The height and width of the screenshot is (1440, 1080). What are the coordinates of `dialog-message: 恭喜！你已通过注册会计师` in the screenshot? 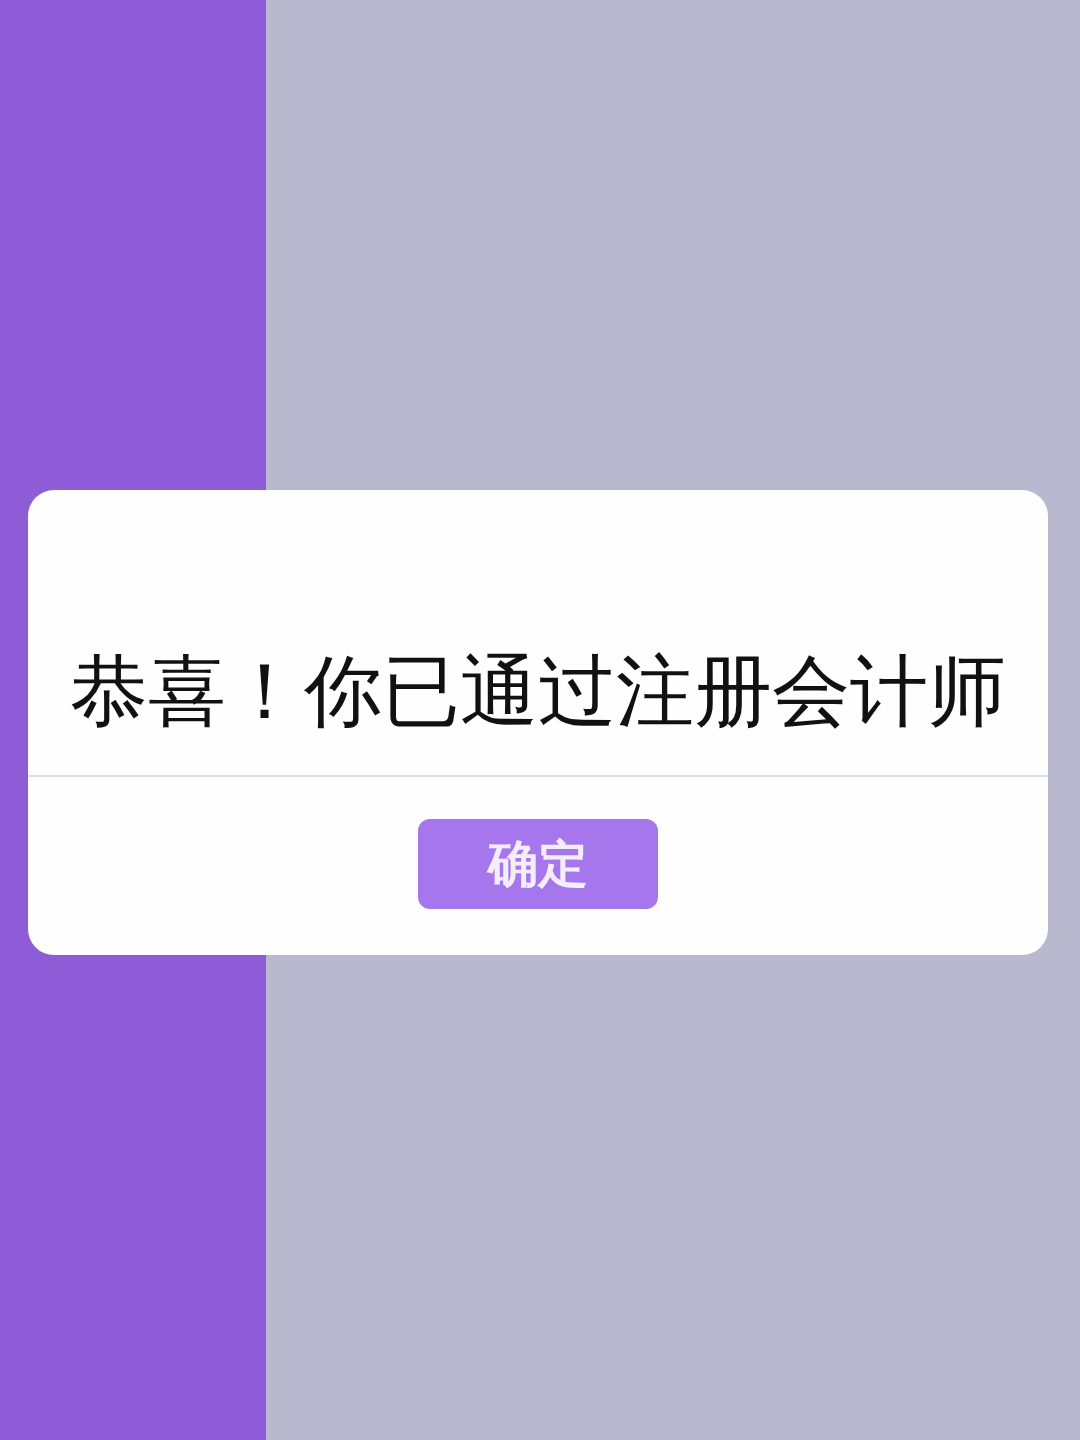 It's located at (538, 692).